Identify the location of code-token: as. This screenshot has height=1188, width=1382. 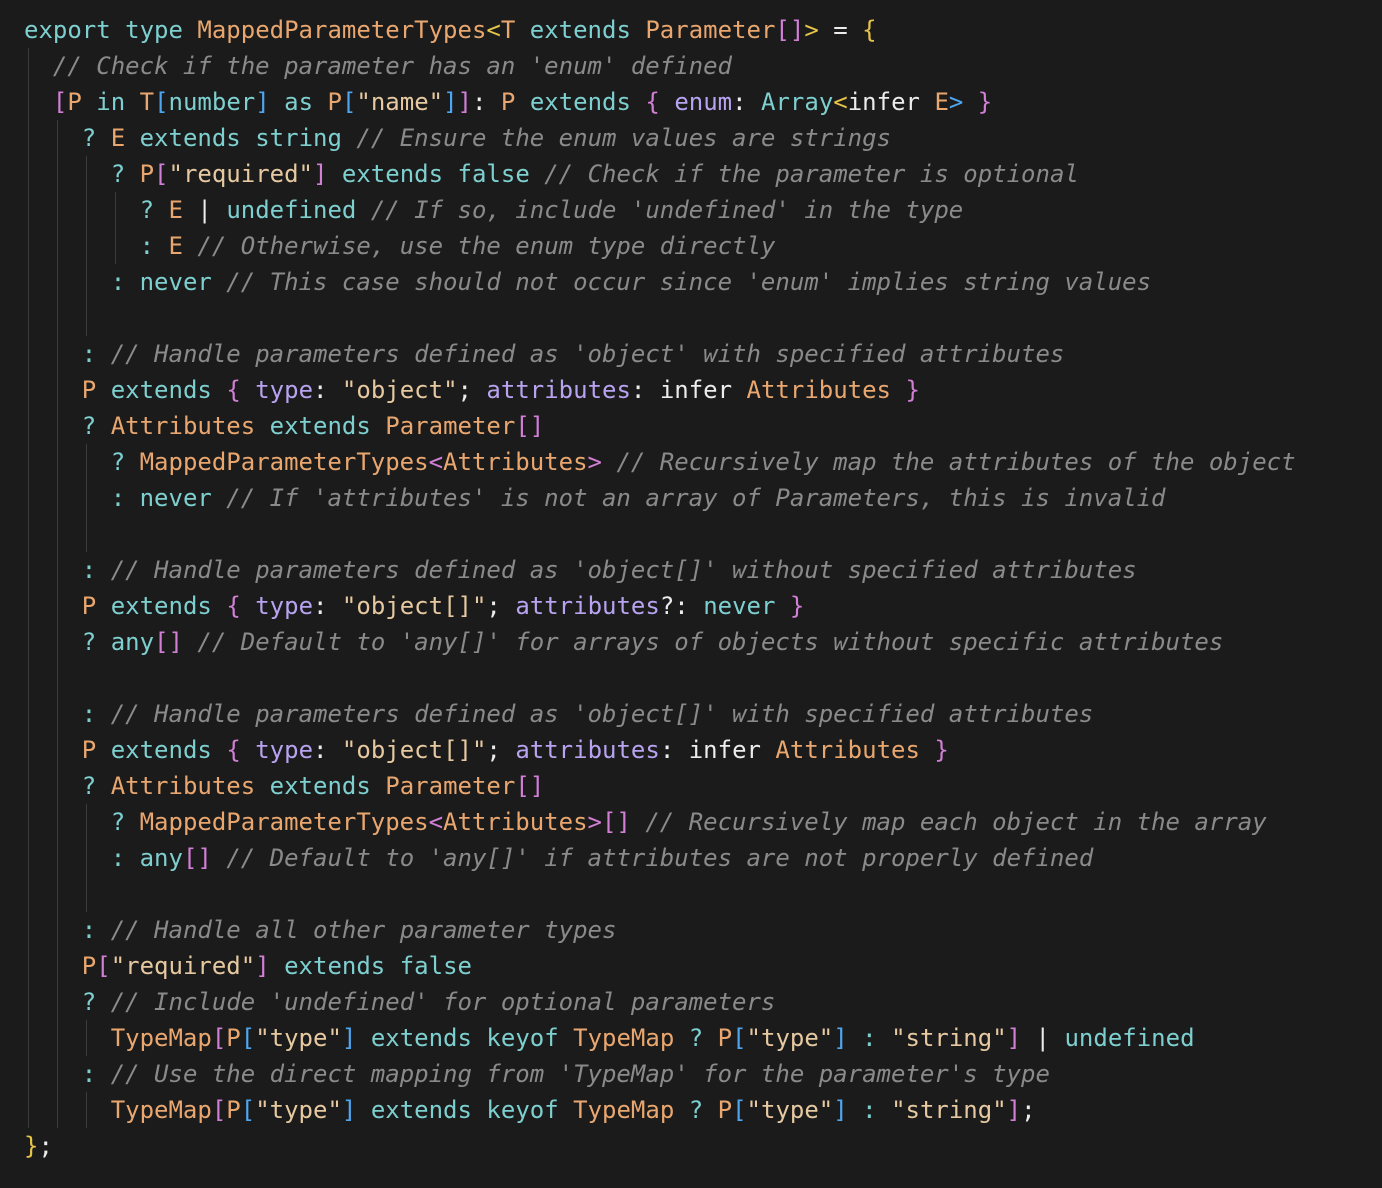
(299, 102).